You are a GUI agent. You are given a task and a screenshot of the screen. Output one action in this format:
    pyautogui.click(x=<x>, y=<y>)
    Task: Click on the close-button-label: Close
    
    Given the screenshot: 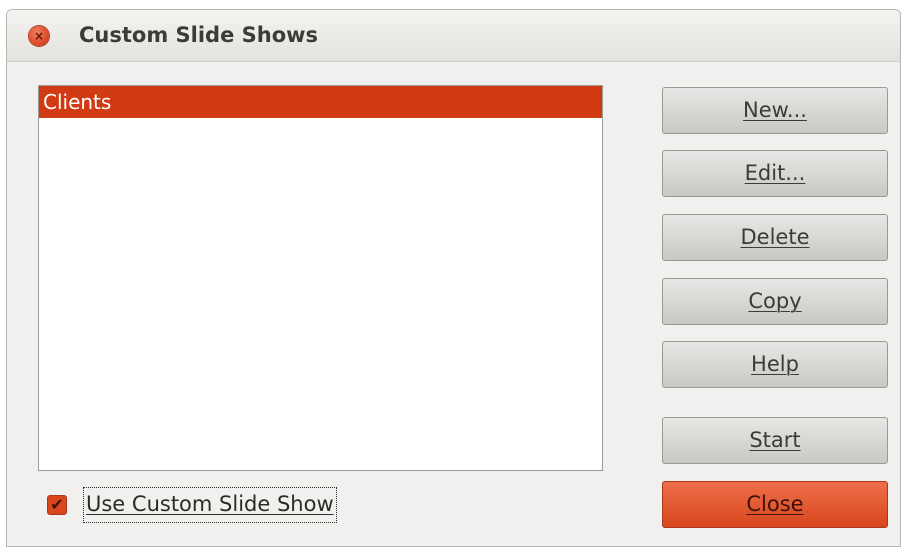 What is the action you would take?
    pyautogui.click(x=775, y=504)
    